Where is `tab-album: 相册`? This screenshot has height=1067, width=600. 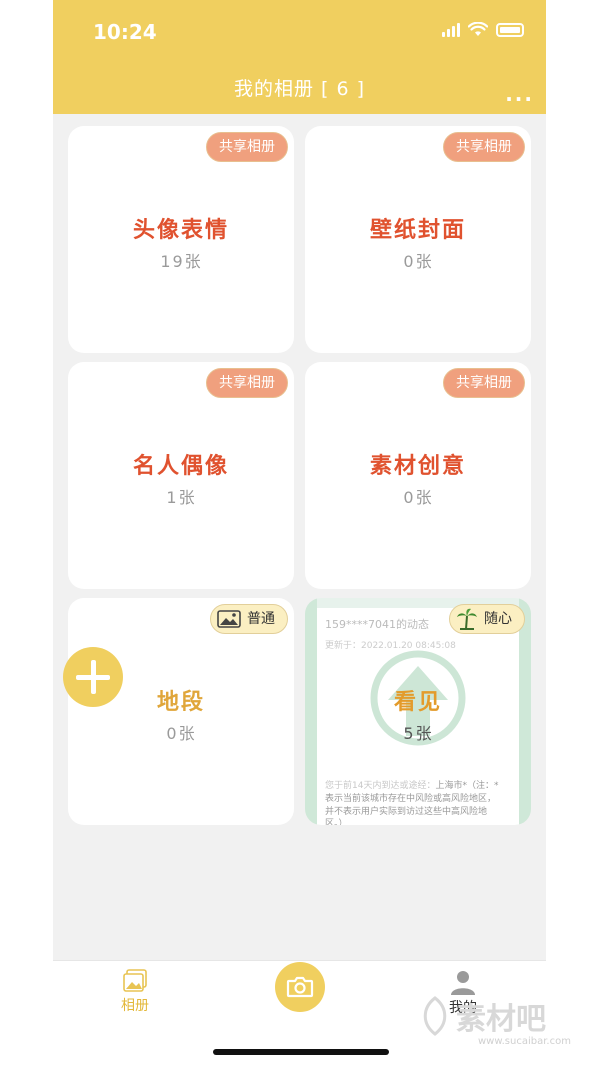
tab-album: 相册 is located at coordinates (135, 992).